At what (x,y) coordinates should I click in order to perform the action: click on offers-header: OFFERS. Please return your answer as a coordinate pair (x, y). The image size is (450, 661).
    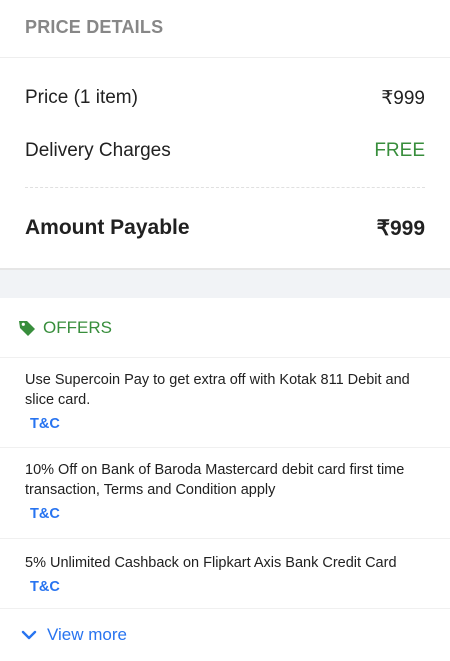
    Looking at the image, I should click on (225, 328).